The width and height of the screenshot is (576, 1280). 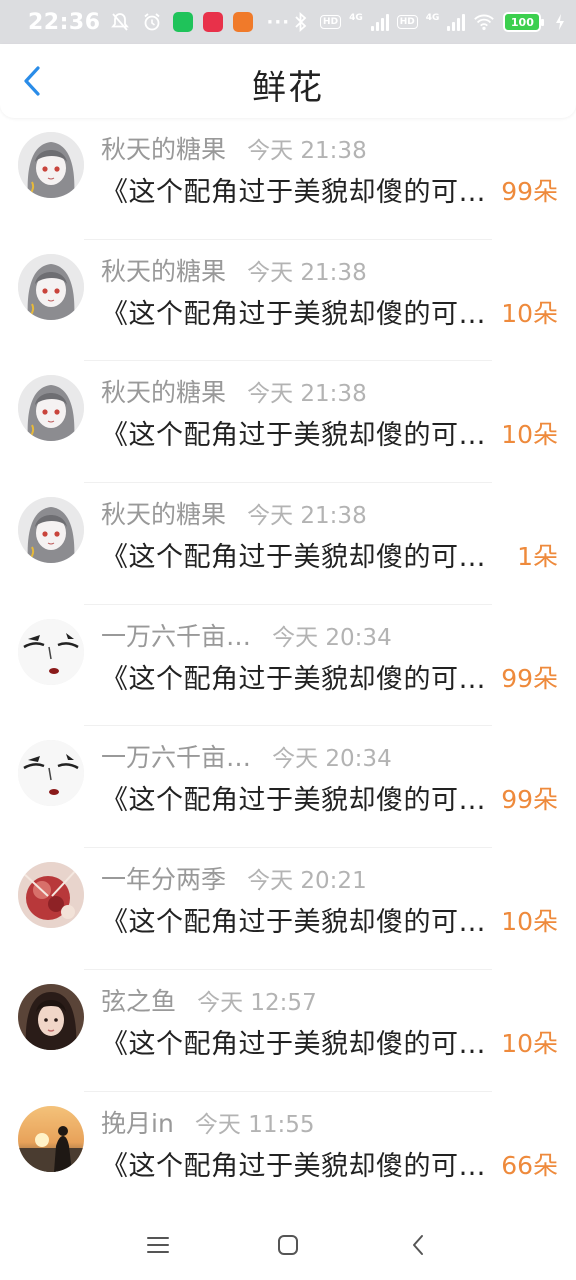 I want to click on message-time: 今天 12:57, so click(x=257, y=1002).